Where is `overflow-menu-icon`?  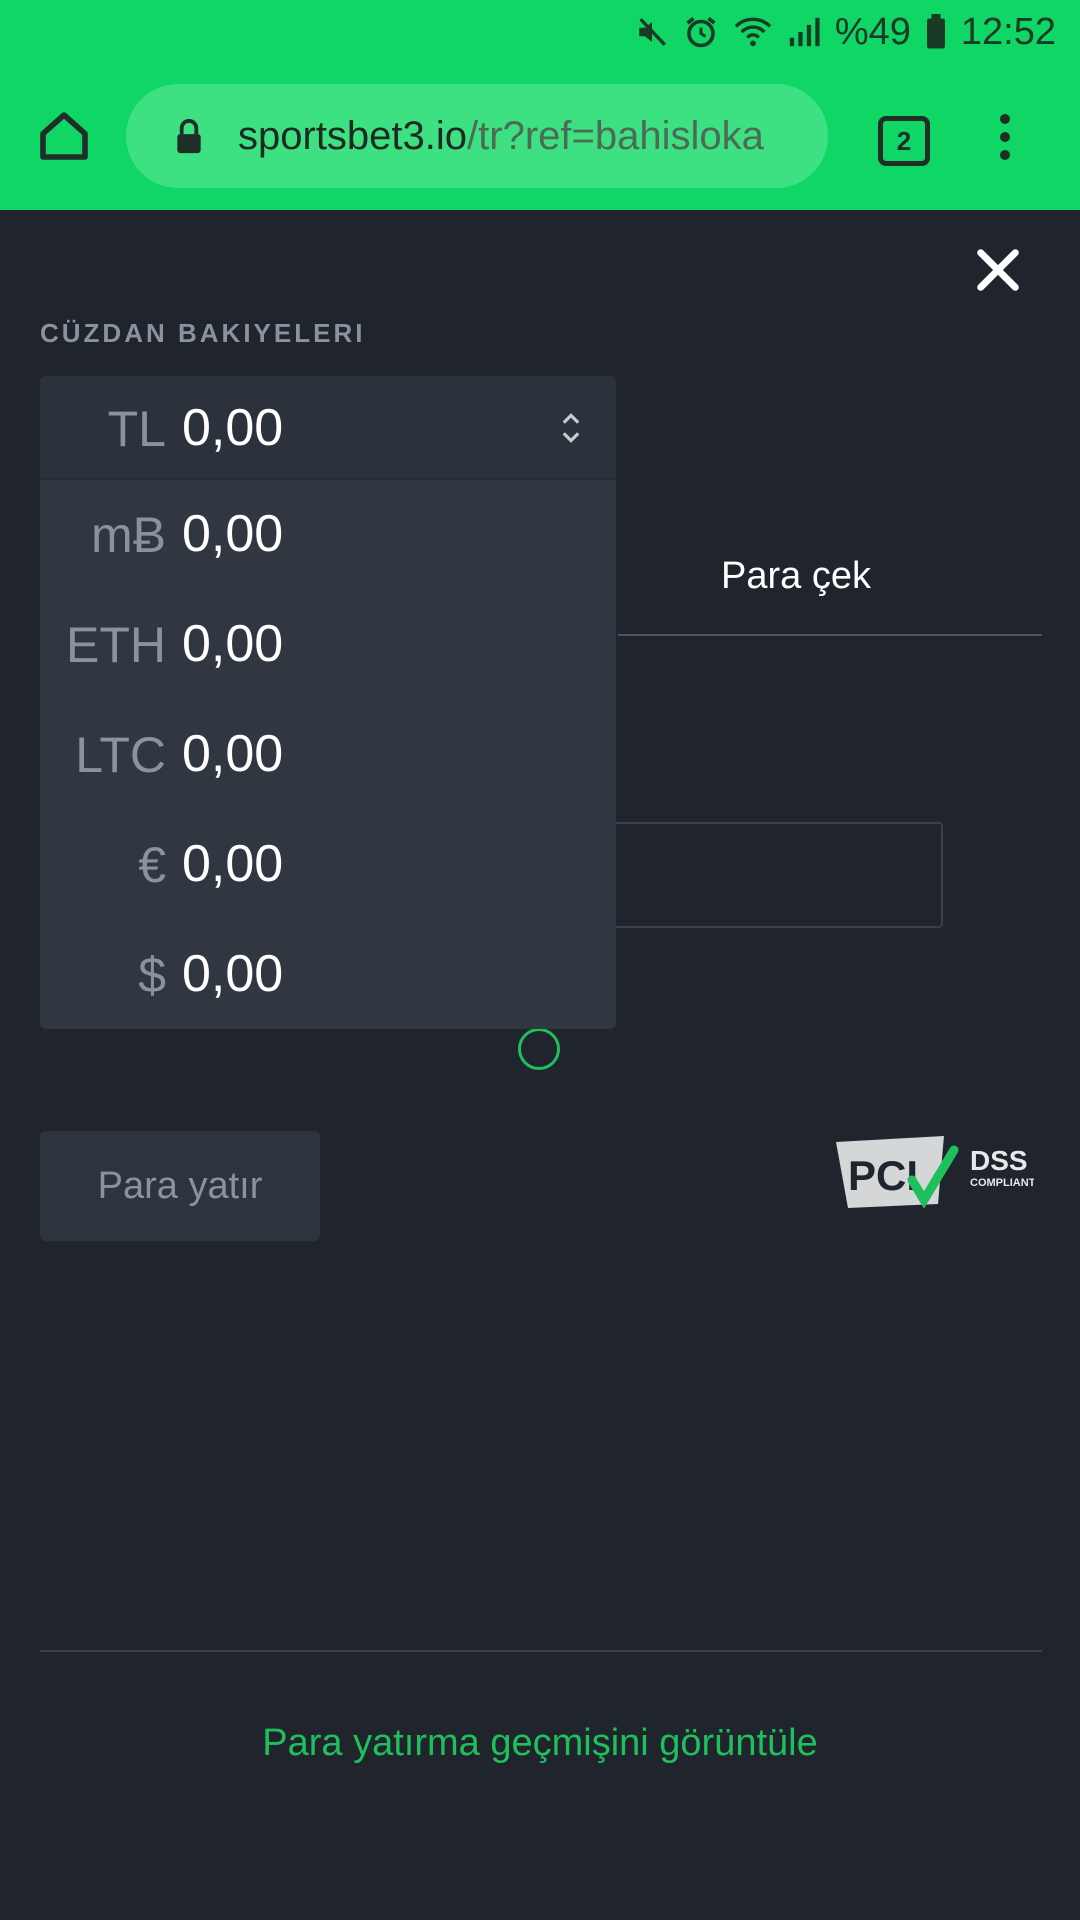
overflow-menu-icon is located at coordinates (1005, 138).